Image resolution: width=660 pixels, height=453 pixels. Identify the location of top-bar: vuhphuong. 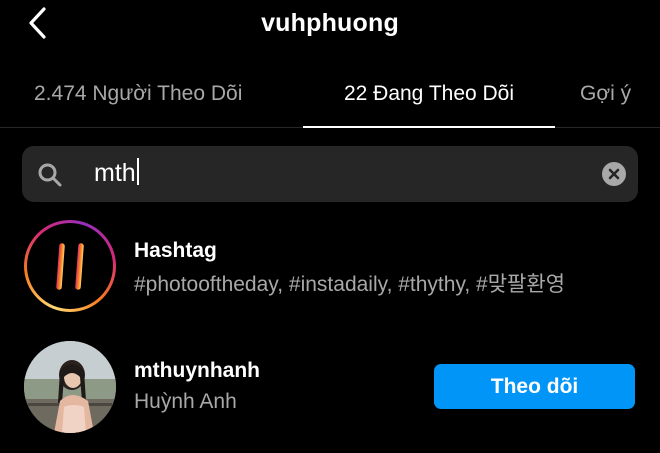
(330, 25).